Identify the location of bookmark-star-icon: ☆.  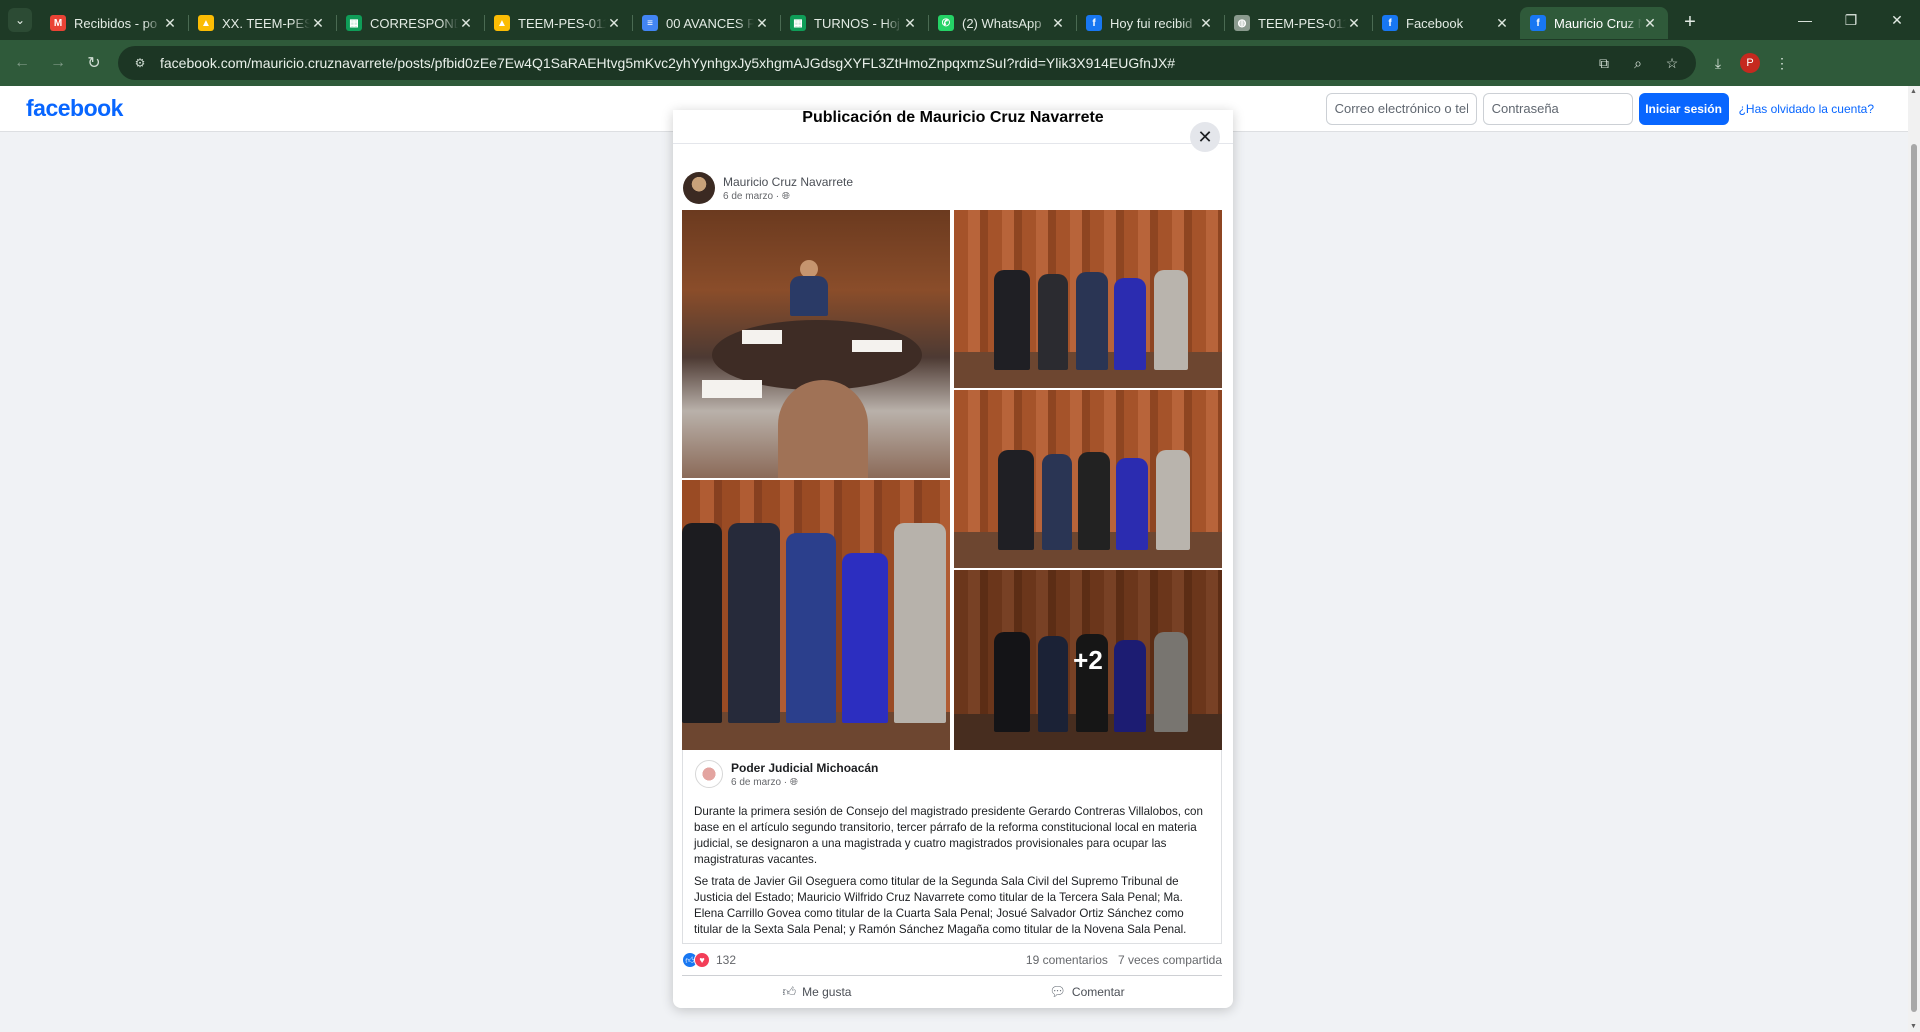
(1672, 63).